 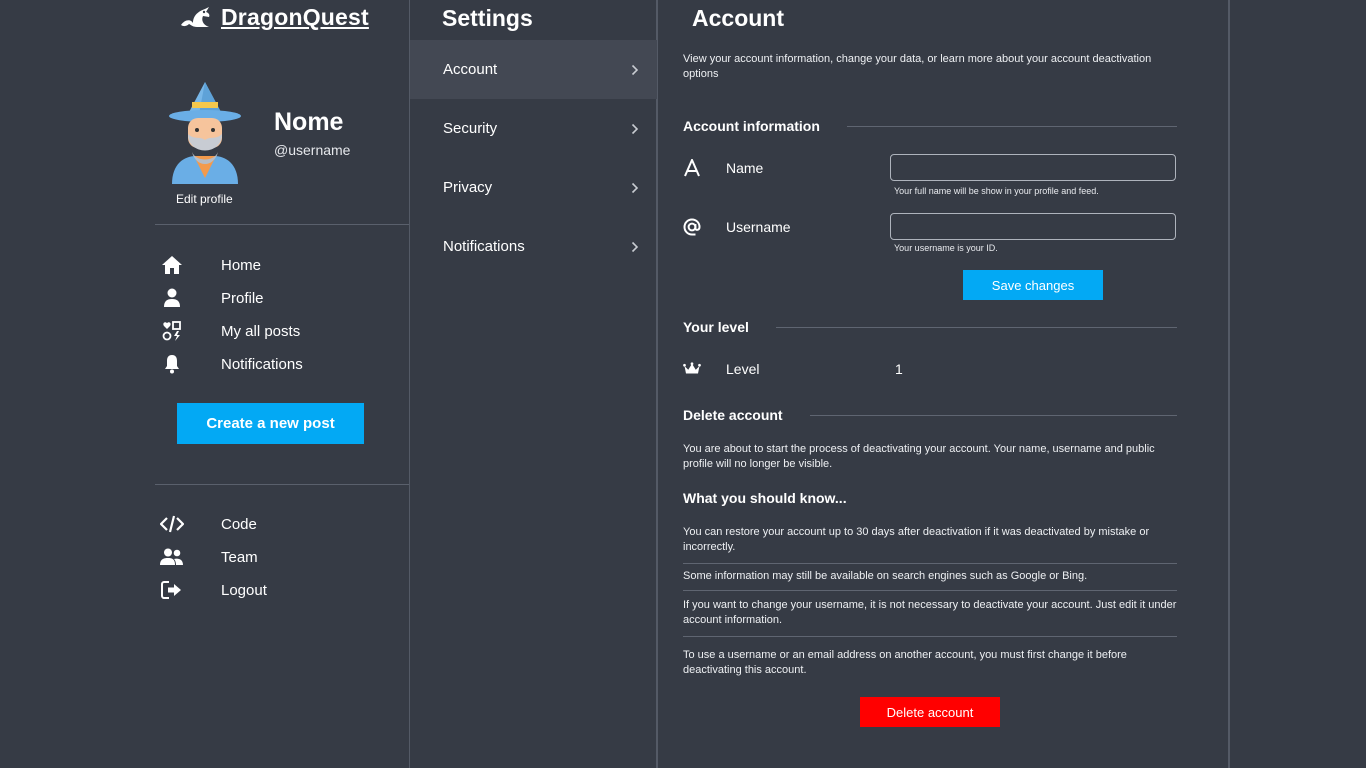 What do you see at coordinates (282, 524) in the screenshot?
I see `nav-item-code: Code` at bounding box center [282, 524].